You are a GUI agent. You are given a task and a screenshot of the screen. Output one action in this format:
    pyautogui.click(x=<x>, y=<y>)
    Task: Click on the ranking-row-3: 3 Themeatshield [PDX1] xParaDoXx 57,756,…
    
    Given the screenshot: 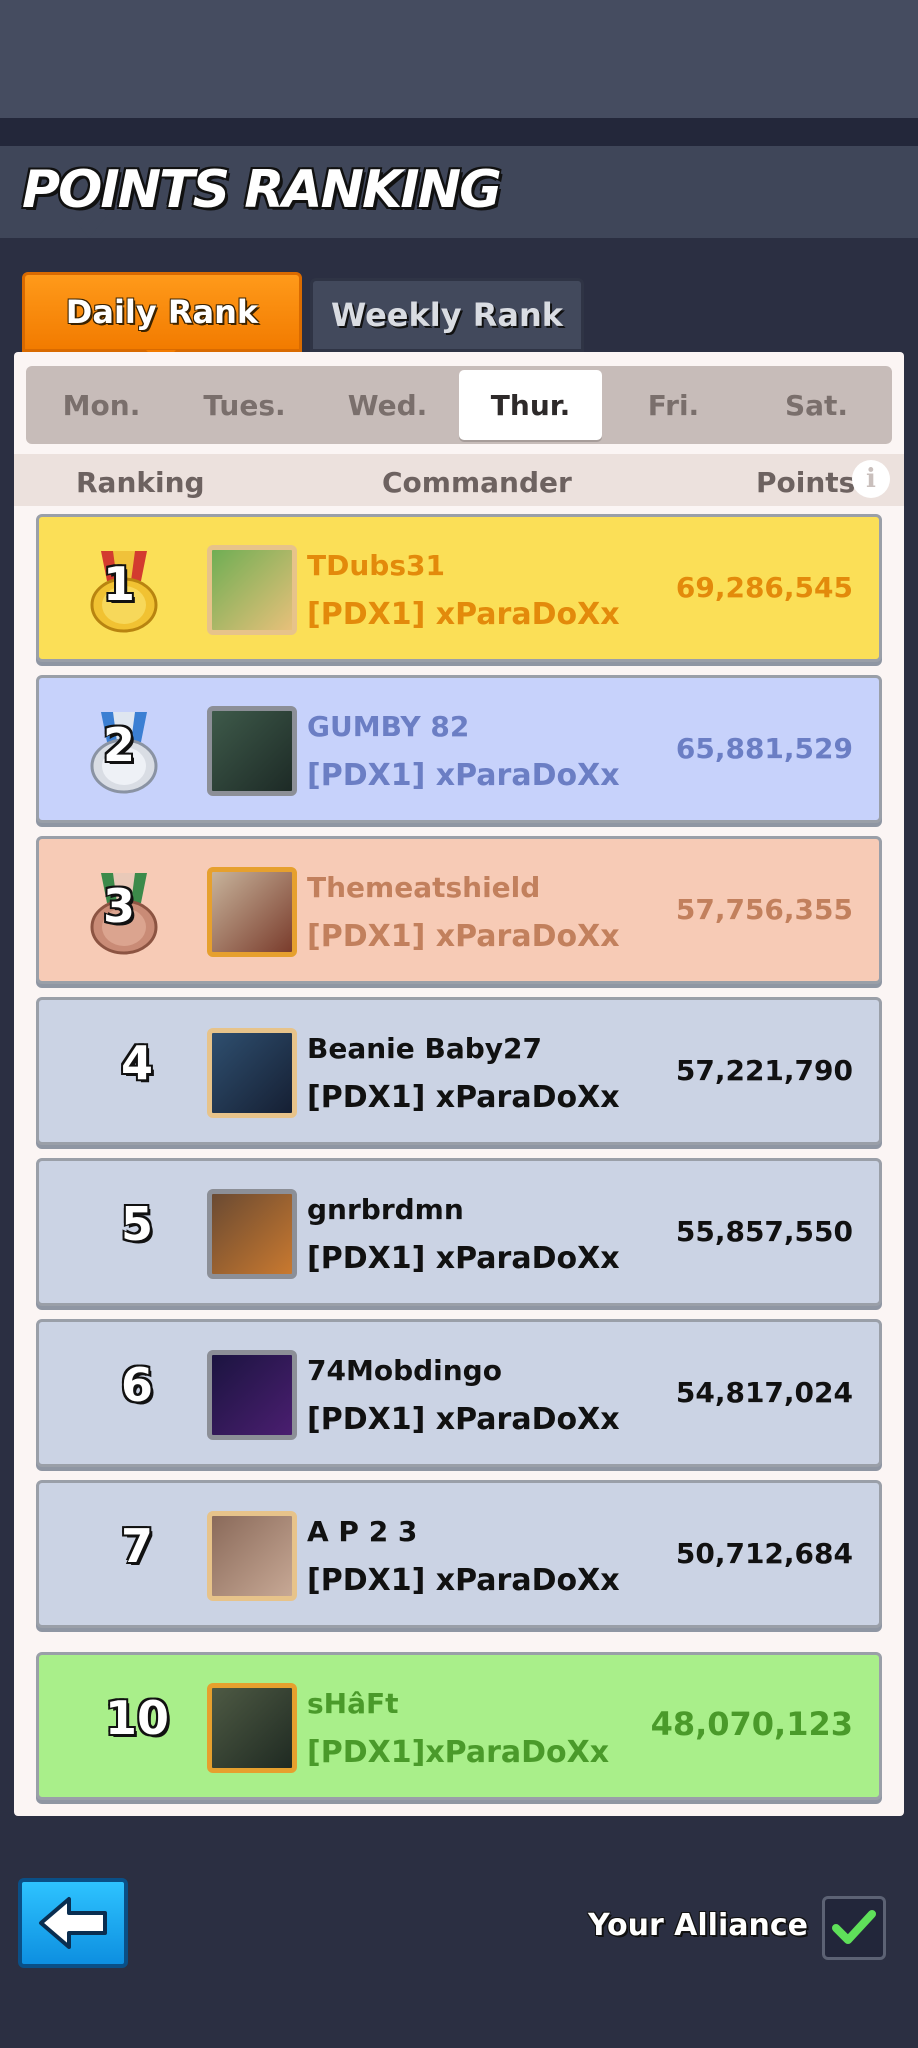 What is the action you would take?
    pyautogui.click(x=459, y=910)
    